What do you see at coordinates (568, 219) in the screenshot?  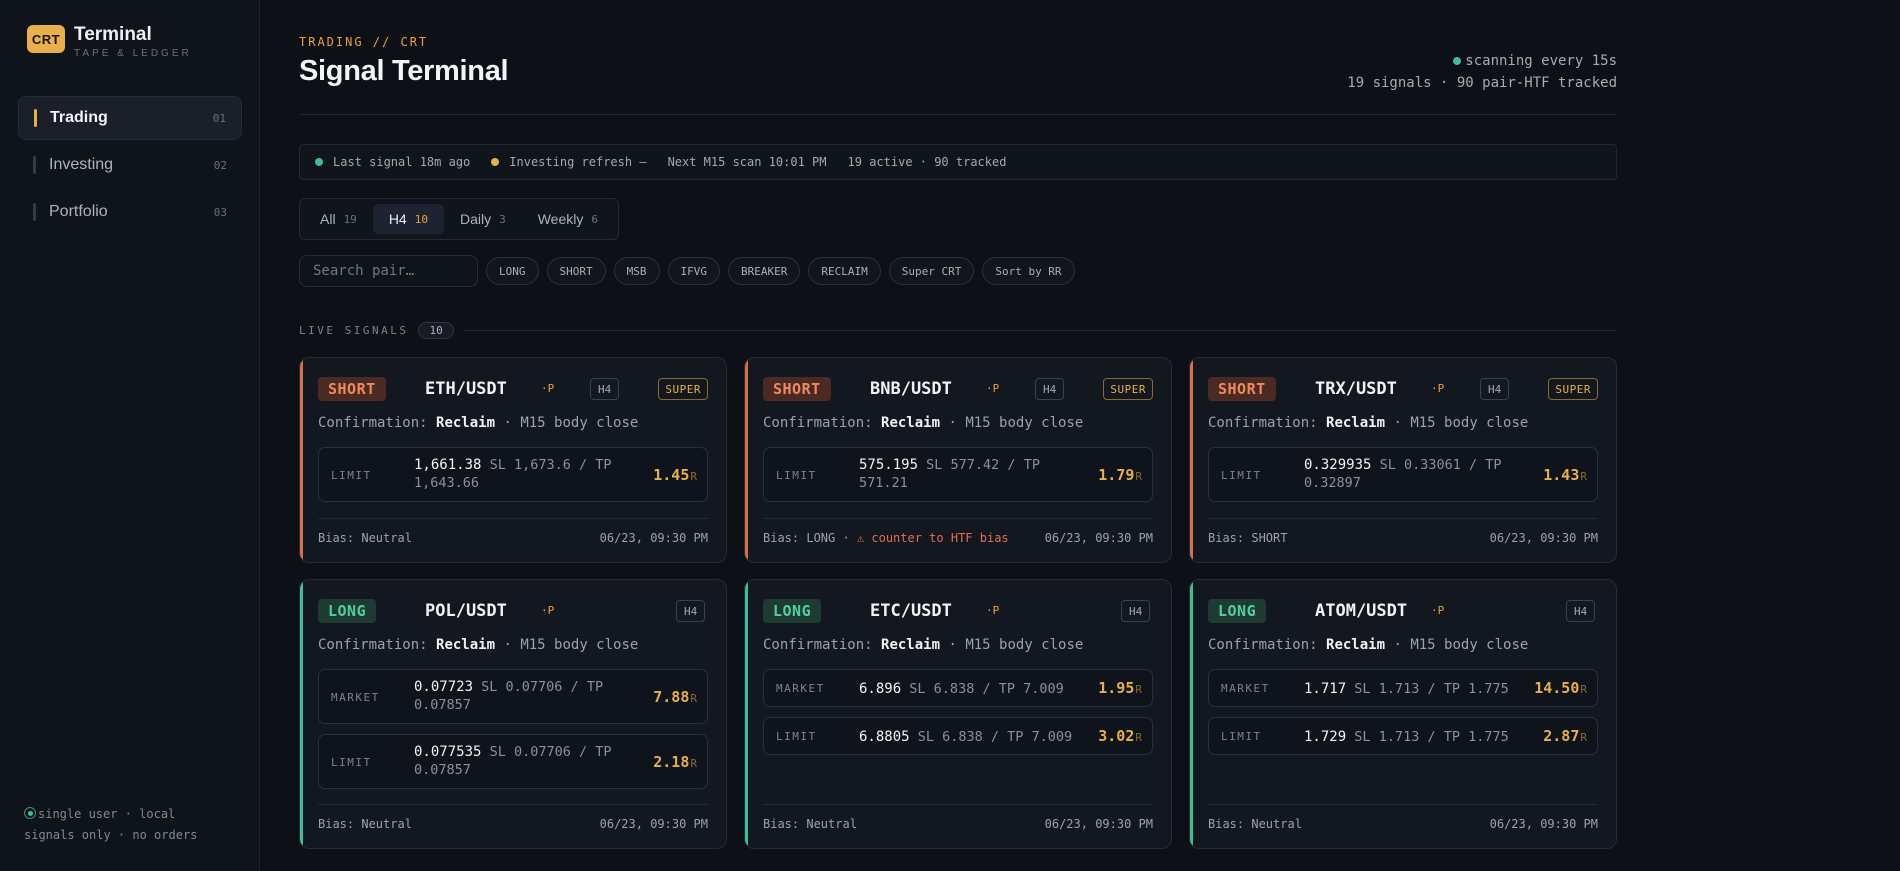 I see `tab-weekly: Weekly 6` at bounding box center [568, 219].